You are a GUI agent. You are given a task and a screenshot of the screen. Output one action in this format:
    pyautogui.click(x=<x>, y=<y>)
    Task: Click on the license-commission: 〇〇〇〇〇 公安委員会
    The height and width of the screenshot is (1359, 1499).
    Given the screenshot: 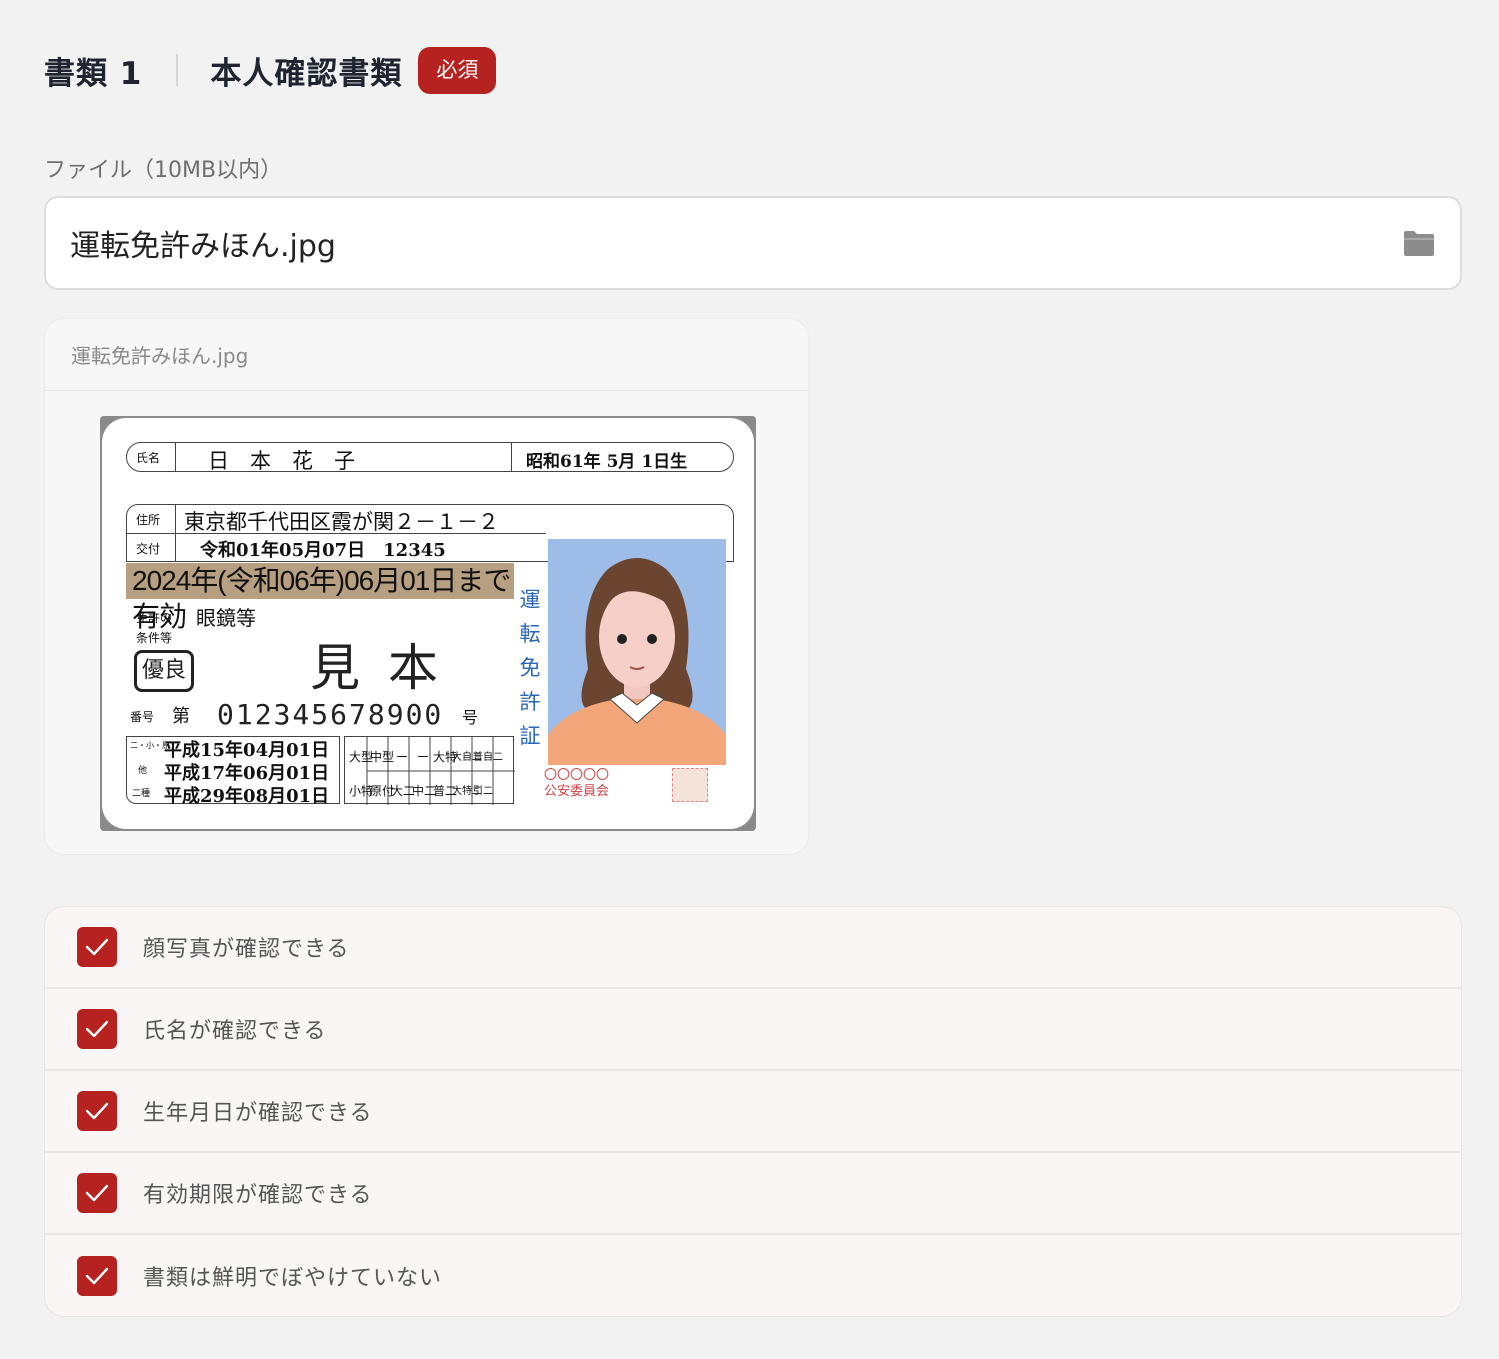 What is the action you would take?
    pyautogui.click(x=577, y=783)
    